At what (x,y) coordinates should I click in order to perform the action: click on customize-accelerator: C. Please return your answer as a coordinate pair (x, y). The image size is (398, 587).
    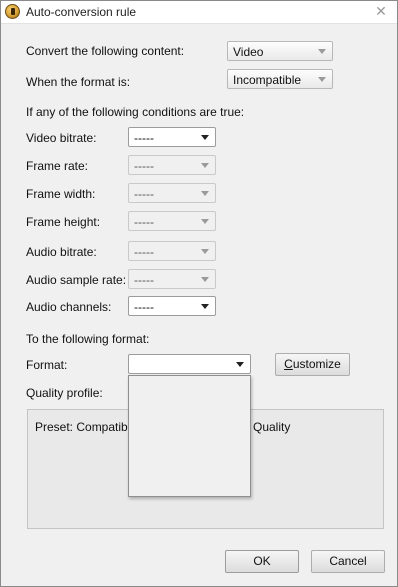
    Looking at the image, I should click on (288, 364).